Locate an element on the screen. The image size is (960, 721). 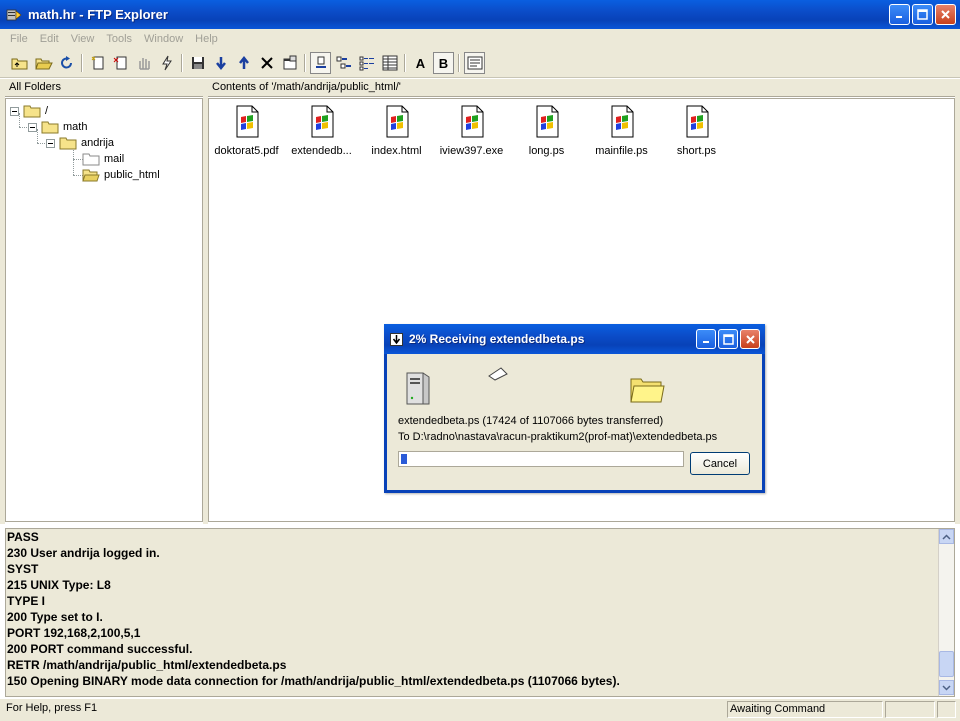
file-item: long.ps is located at coordinates (546, 131).